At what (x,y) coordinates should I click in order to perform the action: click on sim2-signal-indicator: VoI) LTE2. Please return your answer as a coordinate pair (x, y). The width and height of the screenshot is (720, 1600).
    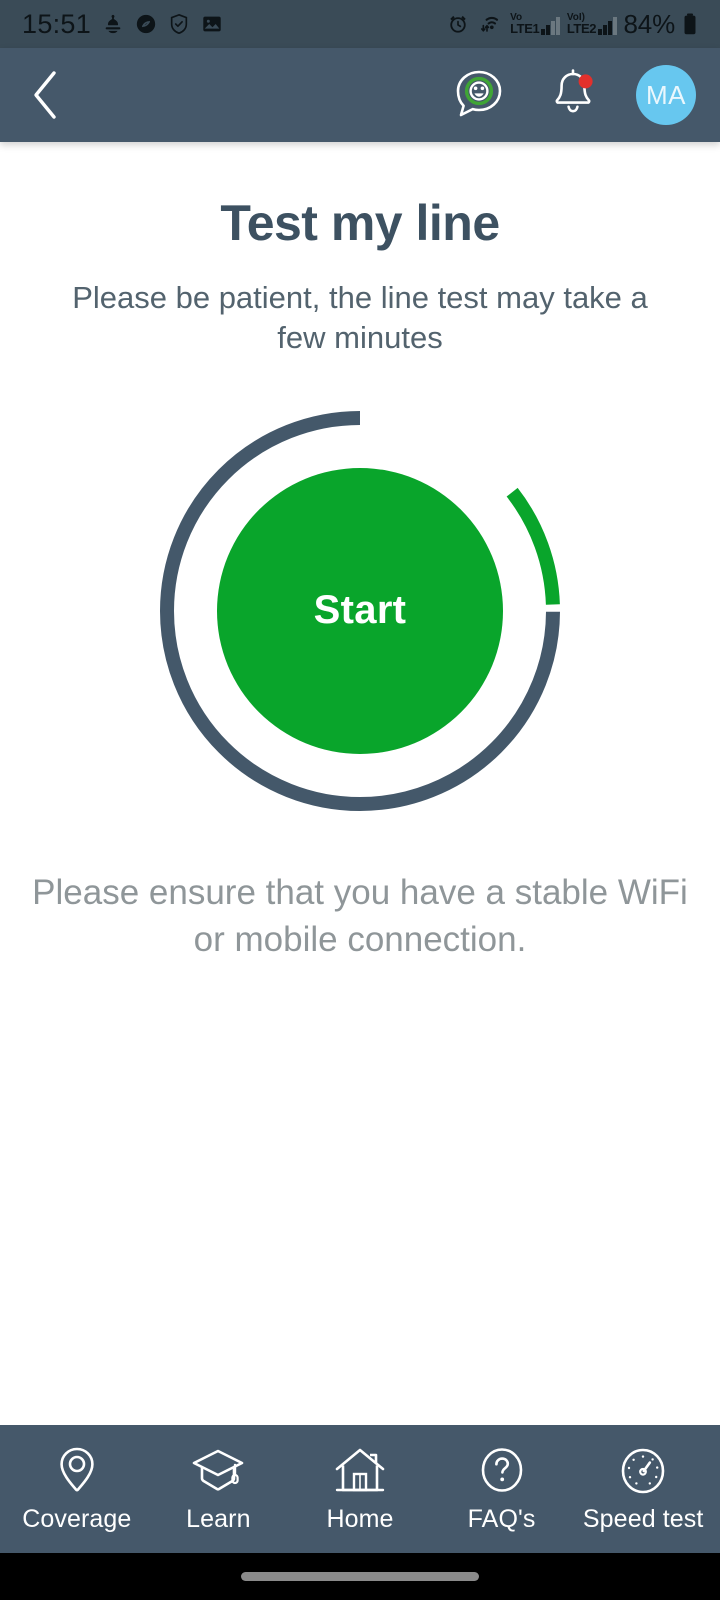
    Looking at the image, I should click on (592, 24).